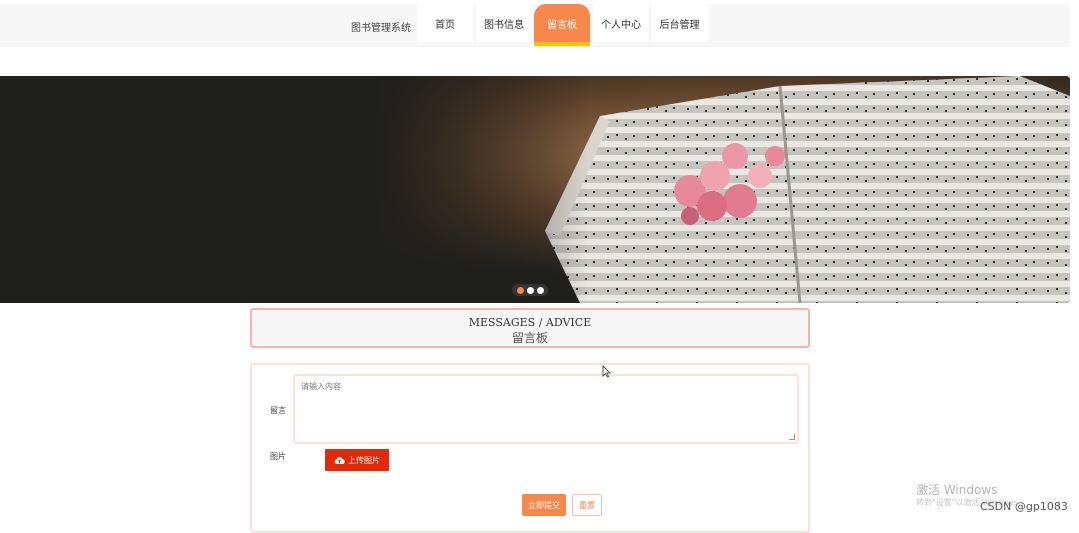  I want to click on nav-item-messages: 留言板, so click(562, 25).